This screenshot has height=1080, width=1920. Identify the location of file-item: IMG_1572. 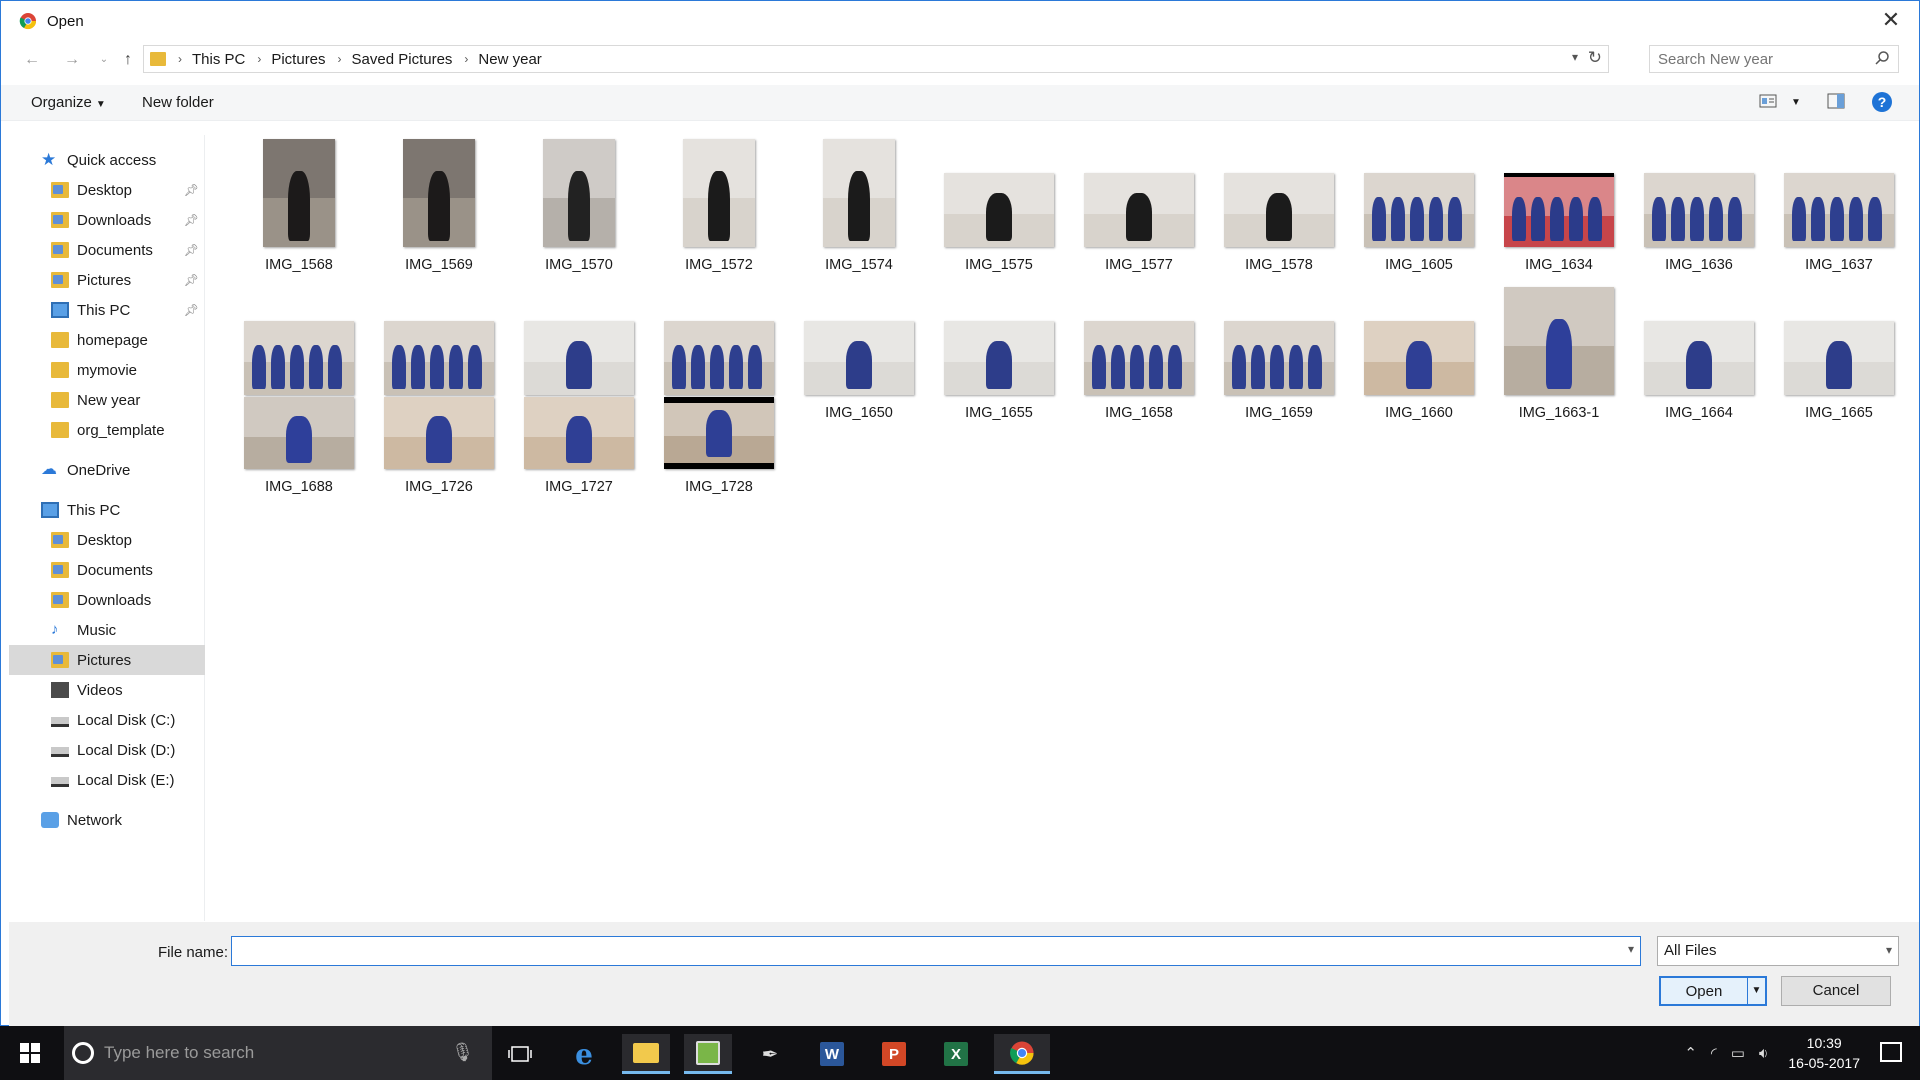
(719, 210).